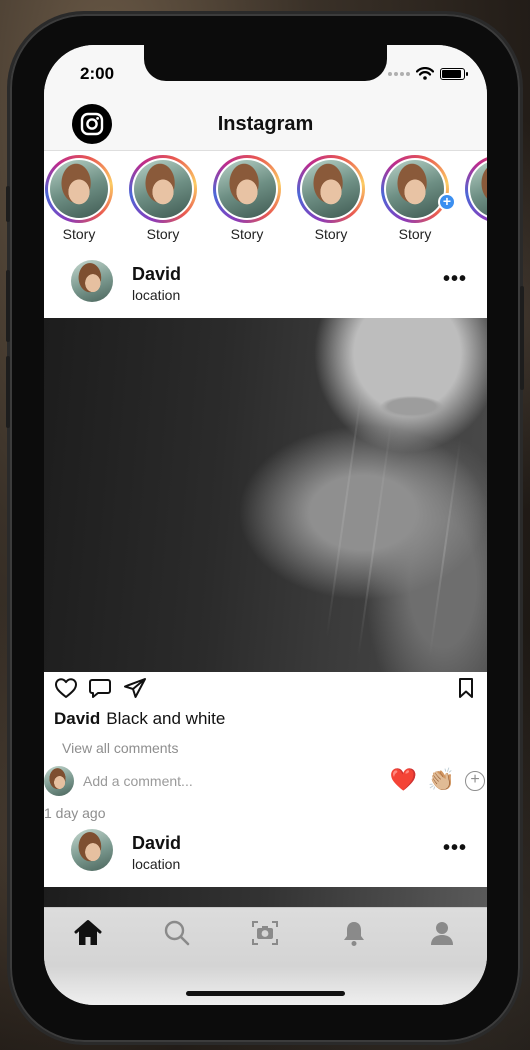  Describe the element at coordinates (425, 73) in the screenshot. I see `wifi-icon` at that location.